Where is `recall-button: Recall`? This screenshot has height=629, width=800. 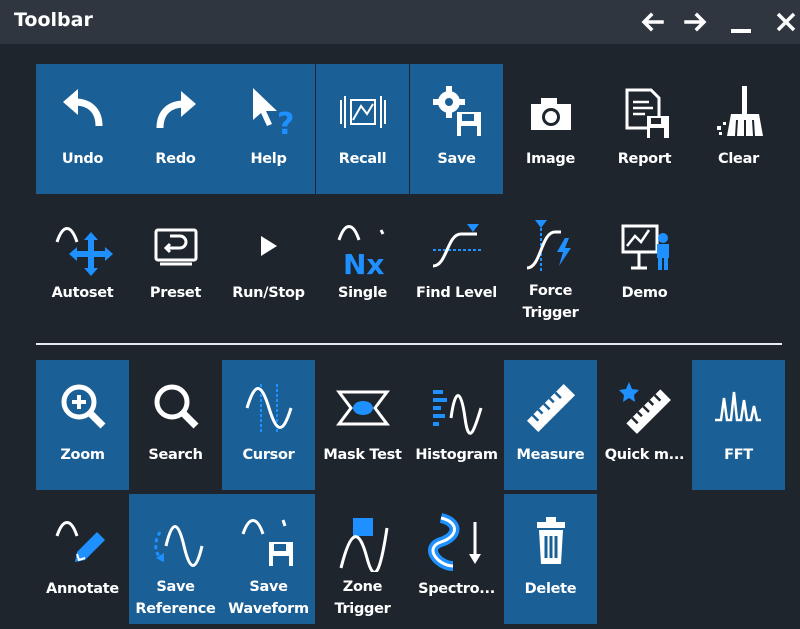 recall-button: Recall is located at coordinates (362, 129).